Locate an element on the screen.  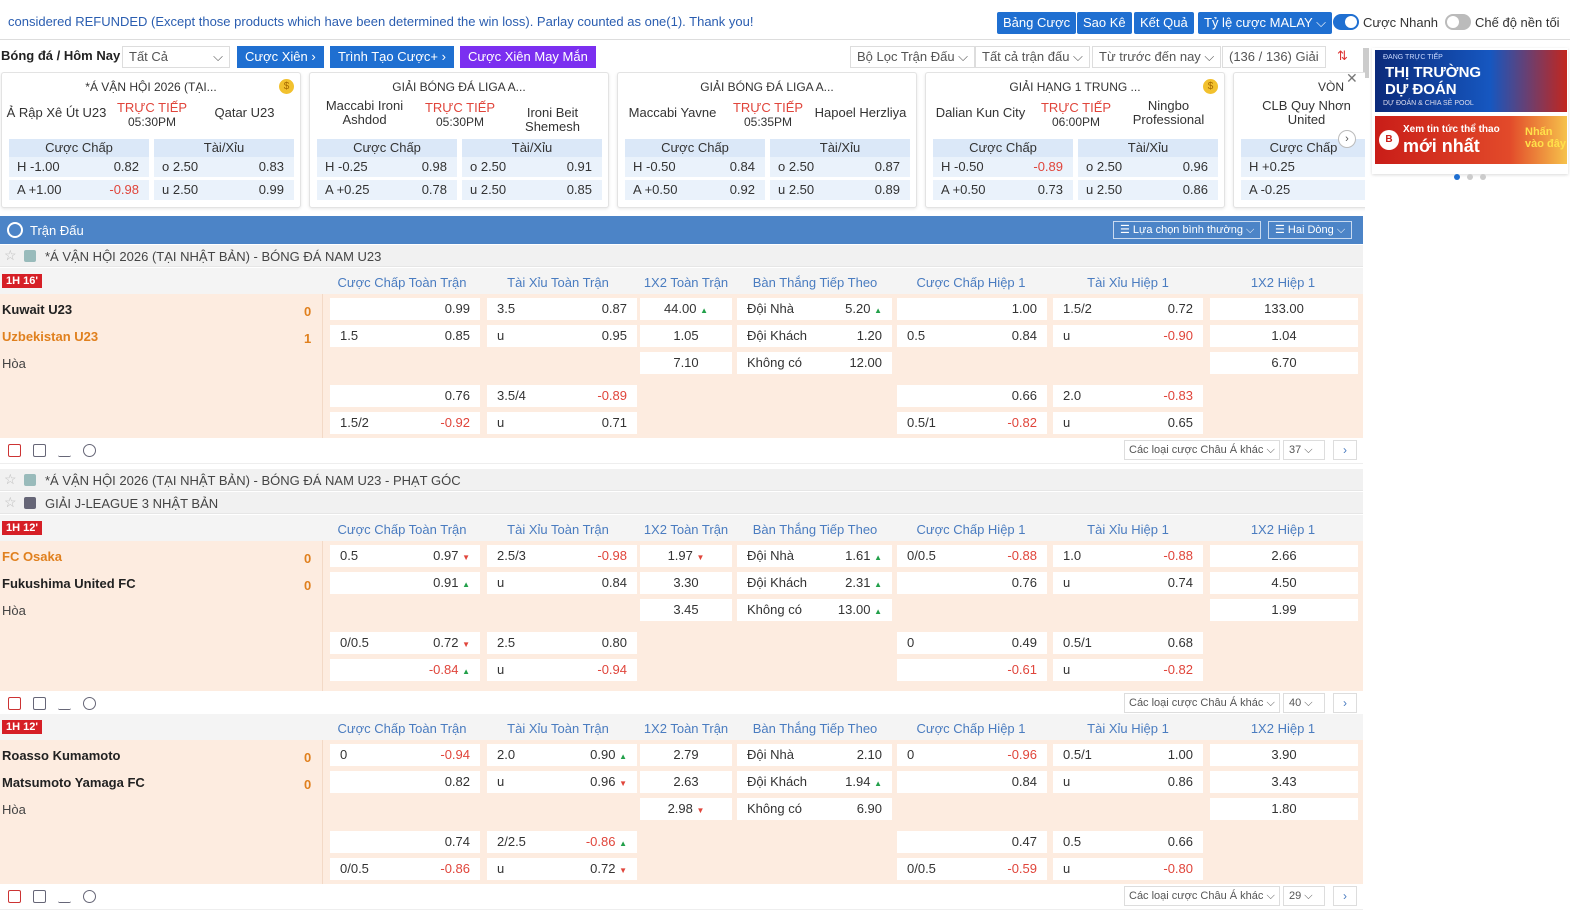
odds-cell: 2.66 is located at coordinates (1284, 556).